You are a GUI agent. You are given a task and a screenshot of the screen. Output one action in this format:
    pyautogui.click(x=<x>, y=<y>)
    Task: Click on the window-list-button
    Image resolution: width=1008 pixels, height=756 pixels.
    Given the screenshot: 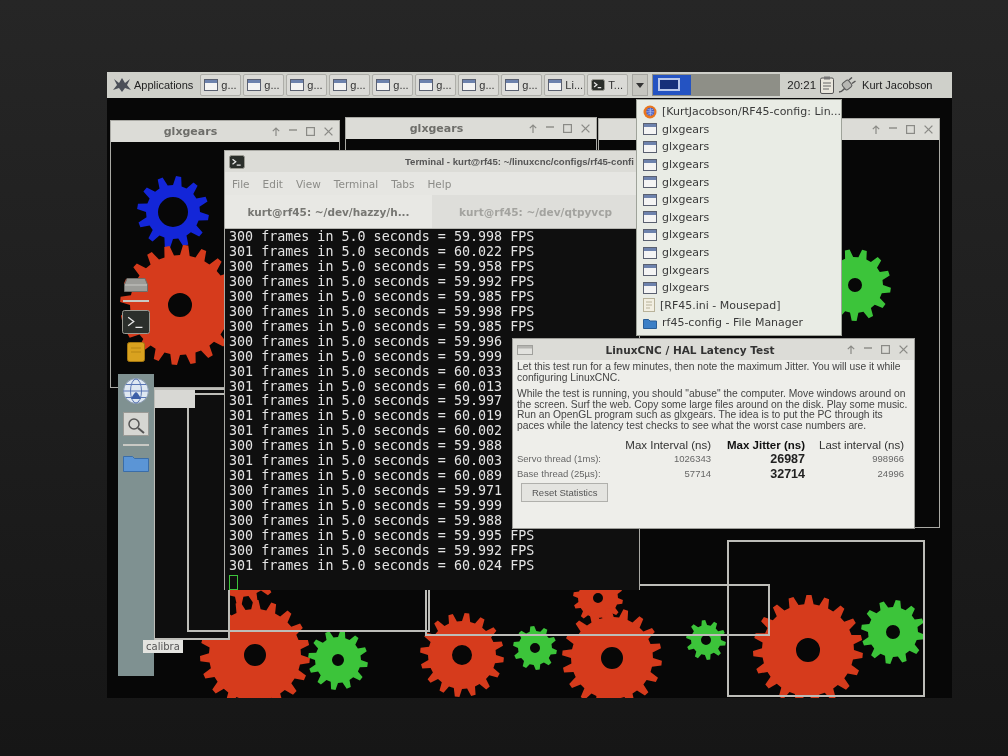 What is the action you would take?
    pyautogui.click(x=640, y=85)
    